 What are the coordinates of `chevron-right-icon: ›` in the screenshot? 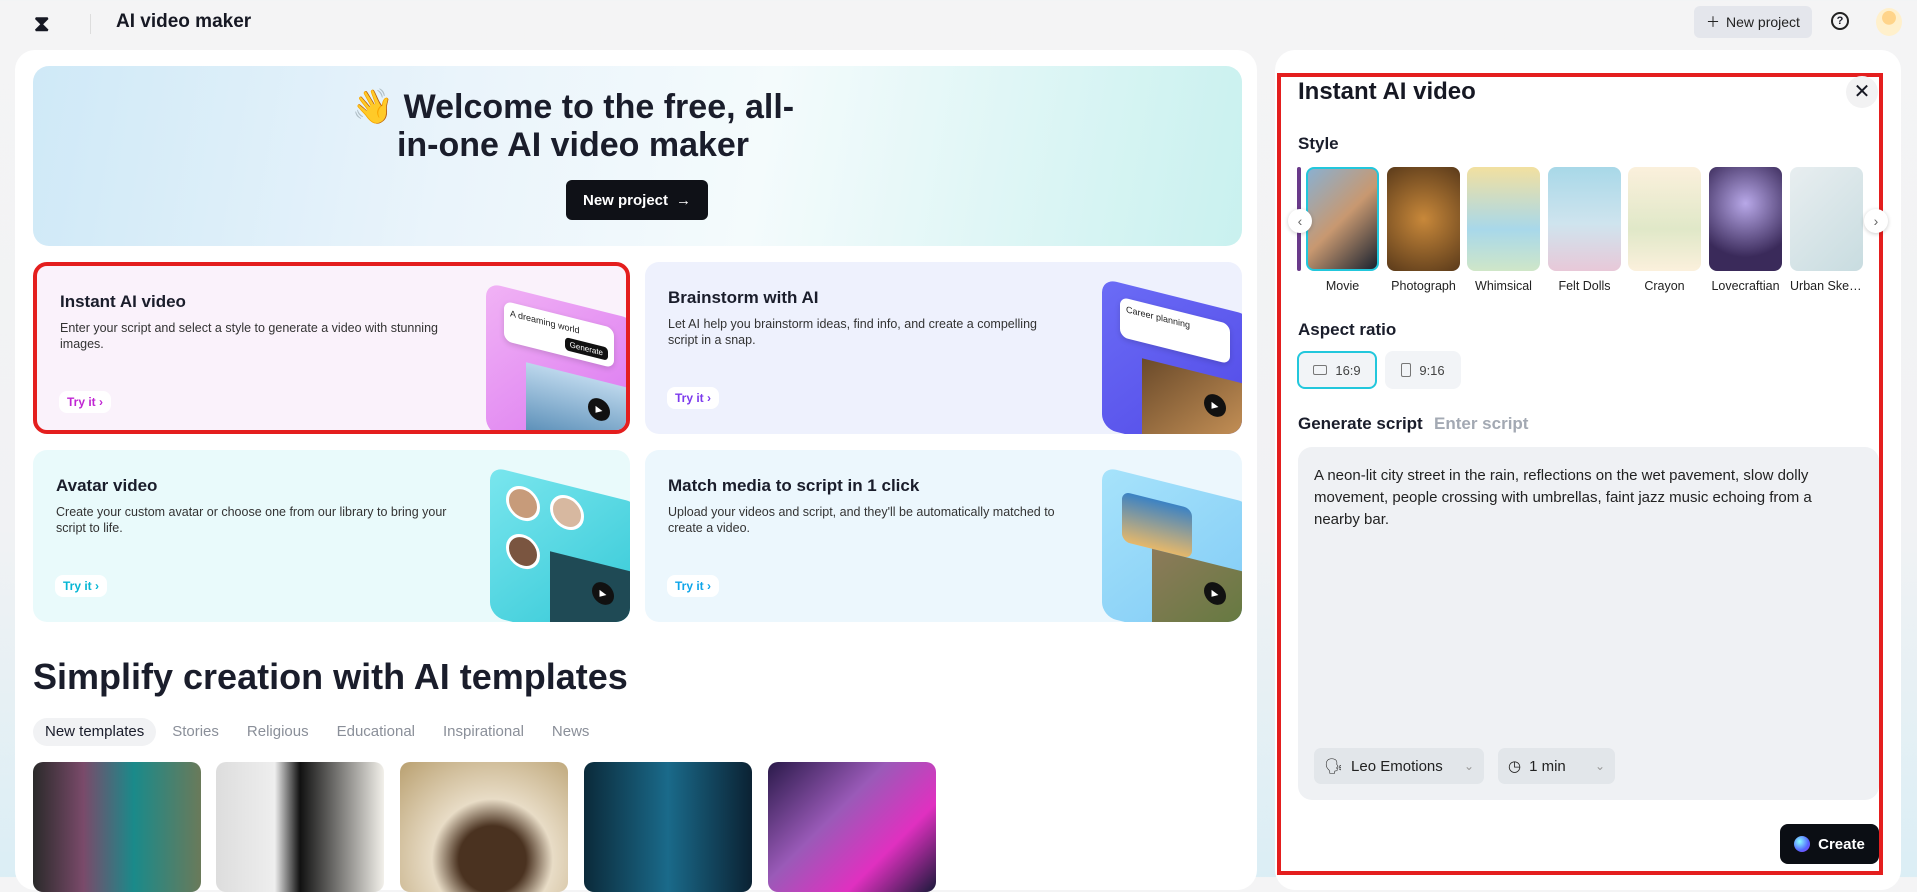 It's located at (1876, 221).